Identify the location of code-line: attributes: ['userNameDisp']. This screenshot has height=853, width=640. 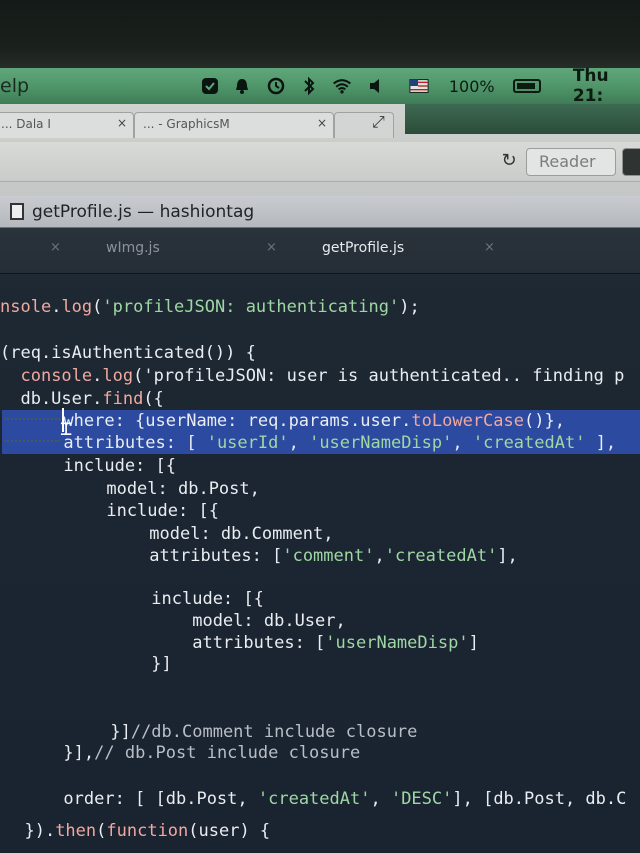
(243, 643).